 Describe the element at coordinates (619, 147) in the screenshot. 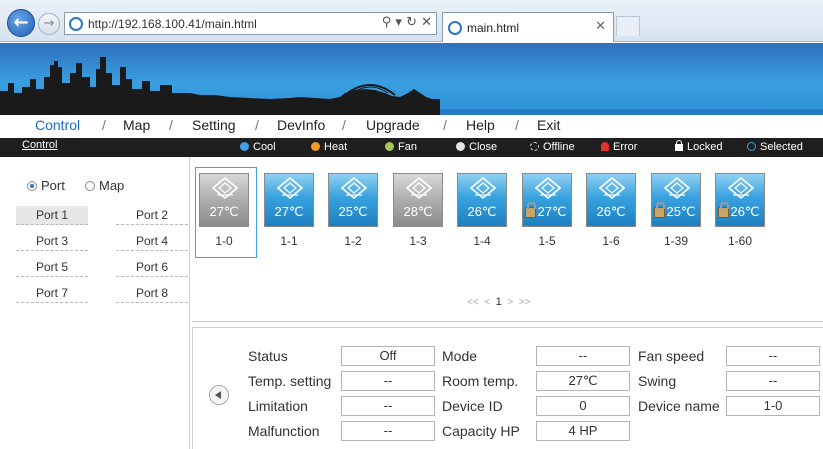

I see `legend-error: Error` at that location.